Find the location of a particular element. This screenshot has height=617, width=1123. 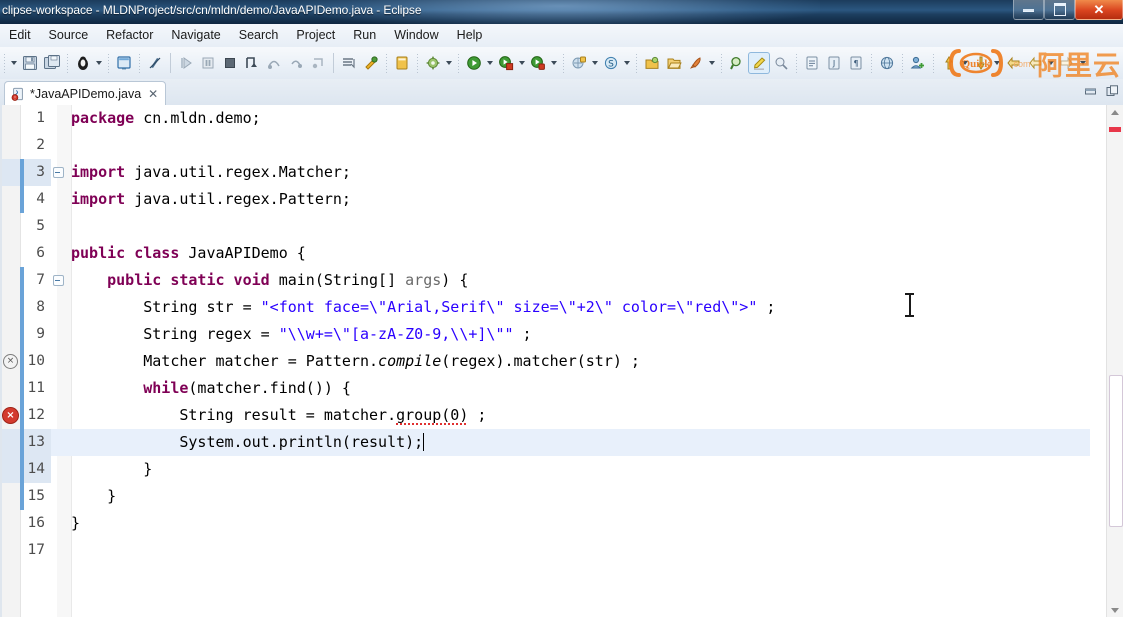

scrollbar-thumb is located at coordinates (1116, 451).